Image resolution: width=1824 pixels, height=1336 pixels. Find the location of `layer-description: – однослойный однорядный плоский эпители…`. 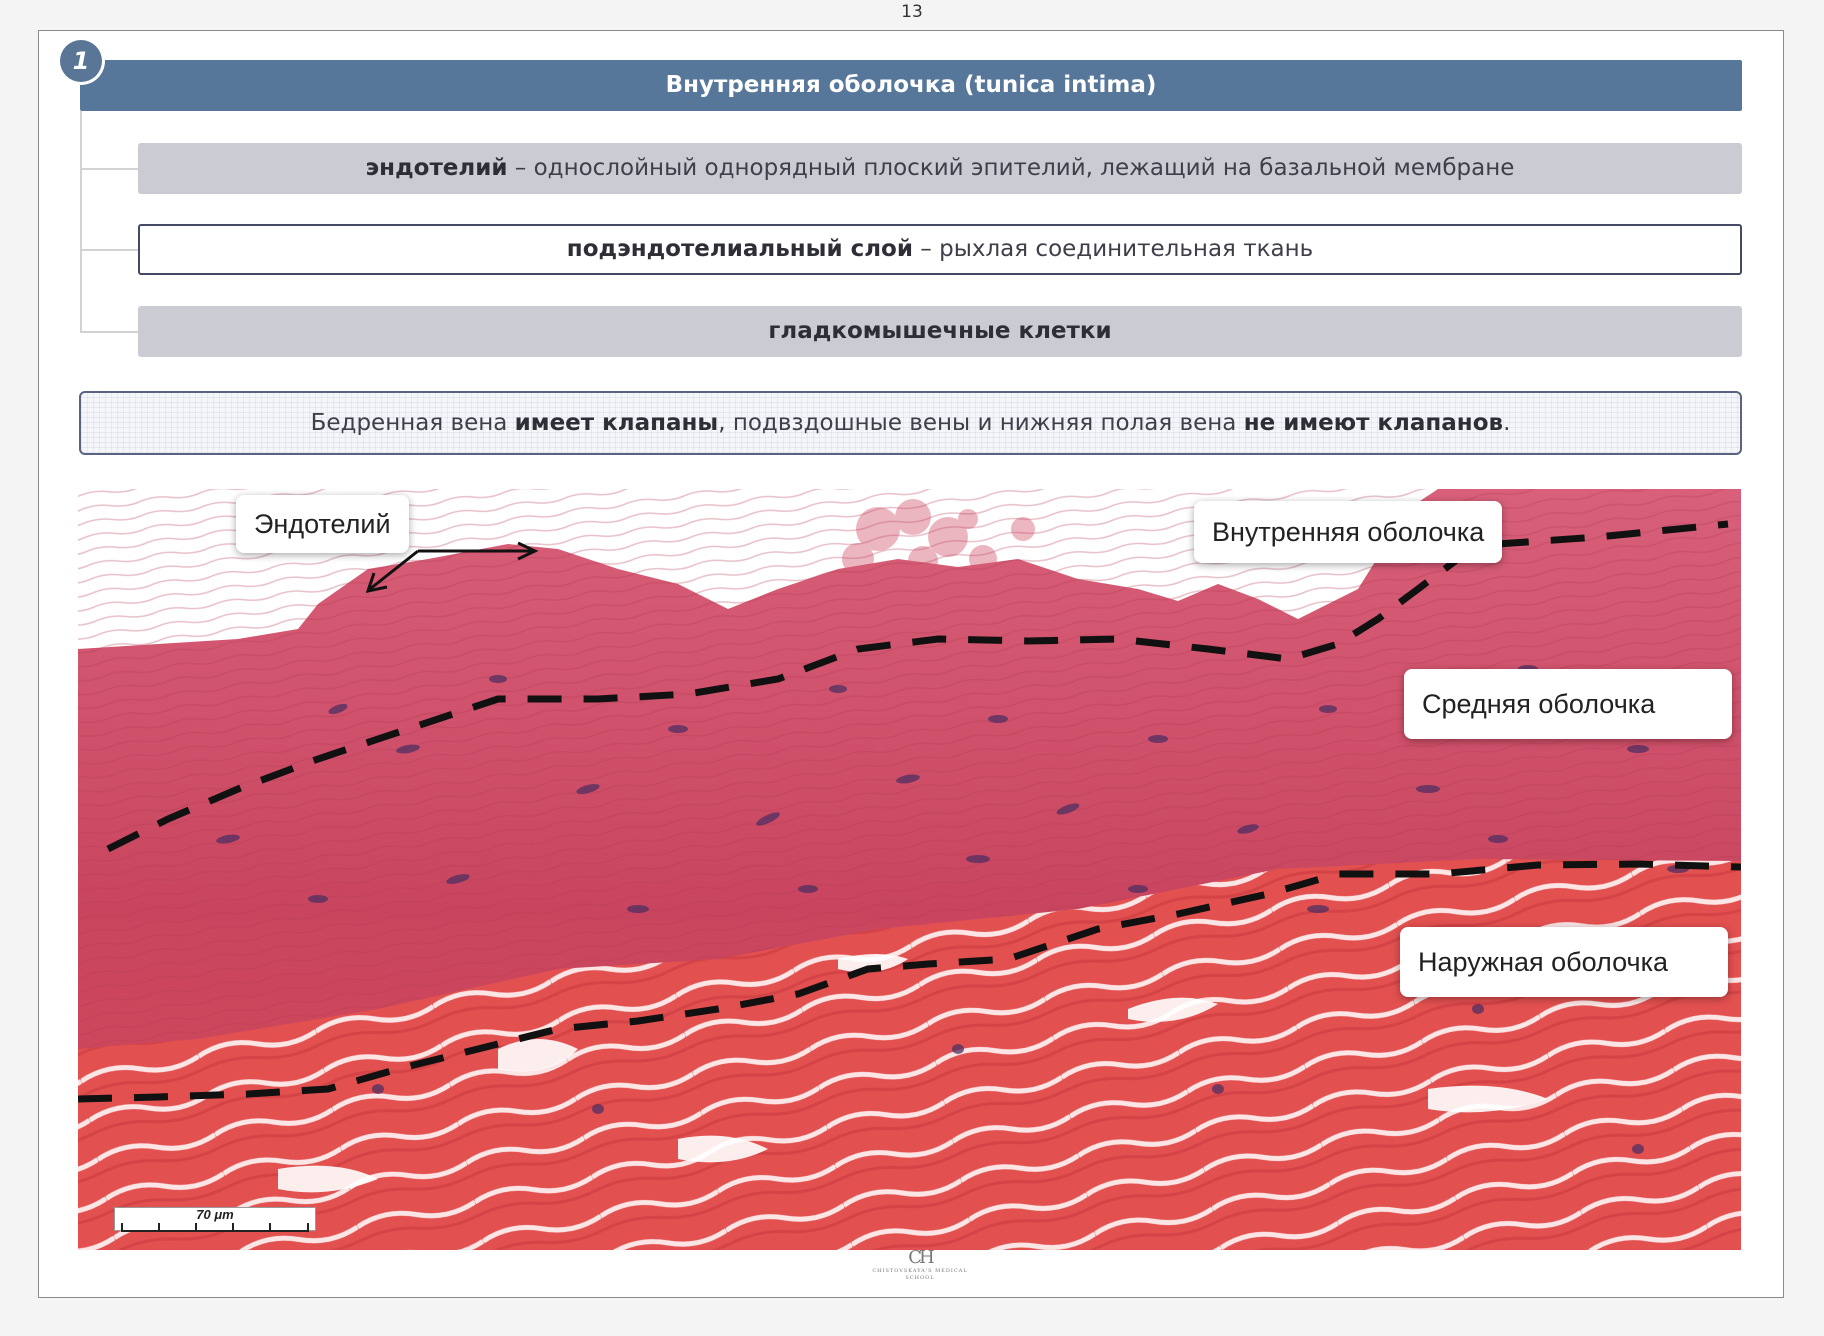

layer-description: – однослойный однорядный плоский эпители… is located at coordinates (1011, 168).